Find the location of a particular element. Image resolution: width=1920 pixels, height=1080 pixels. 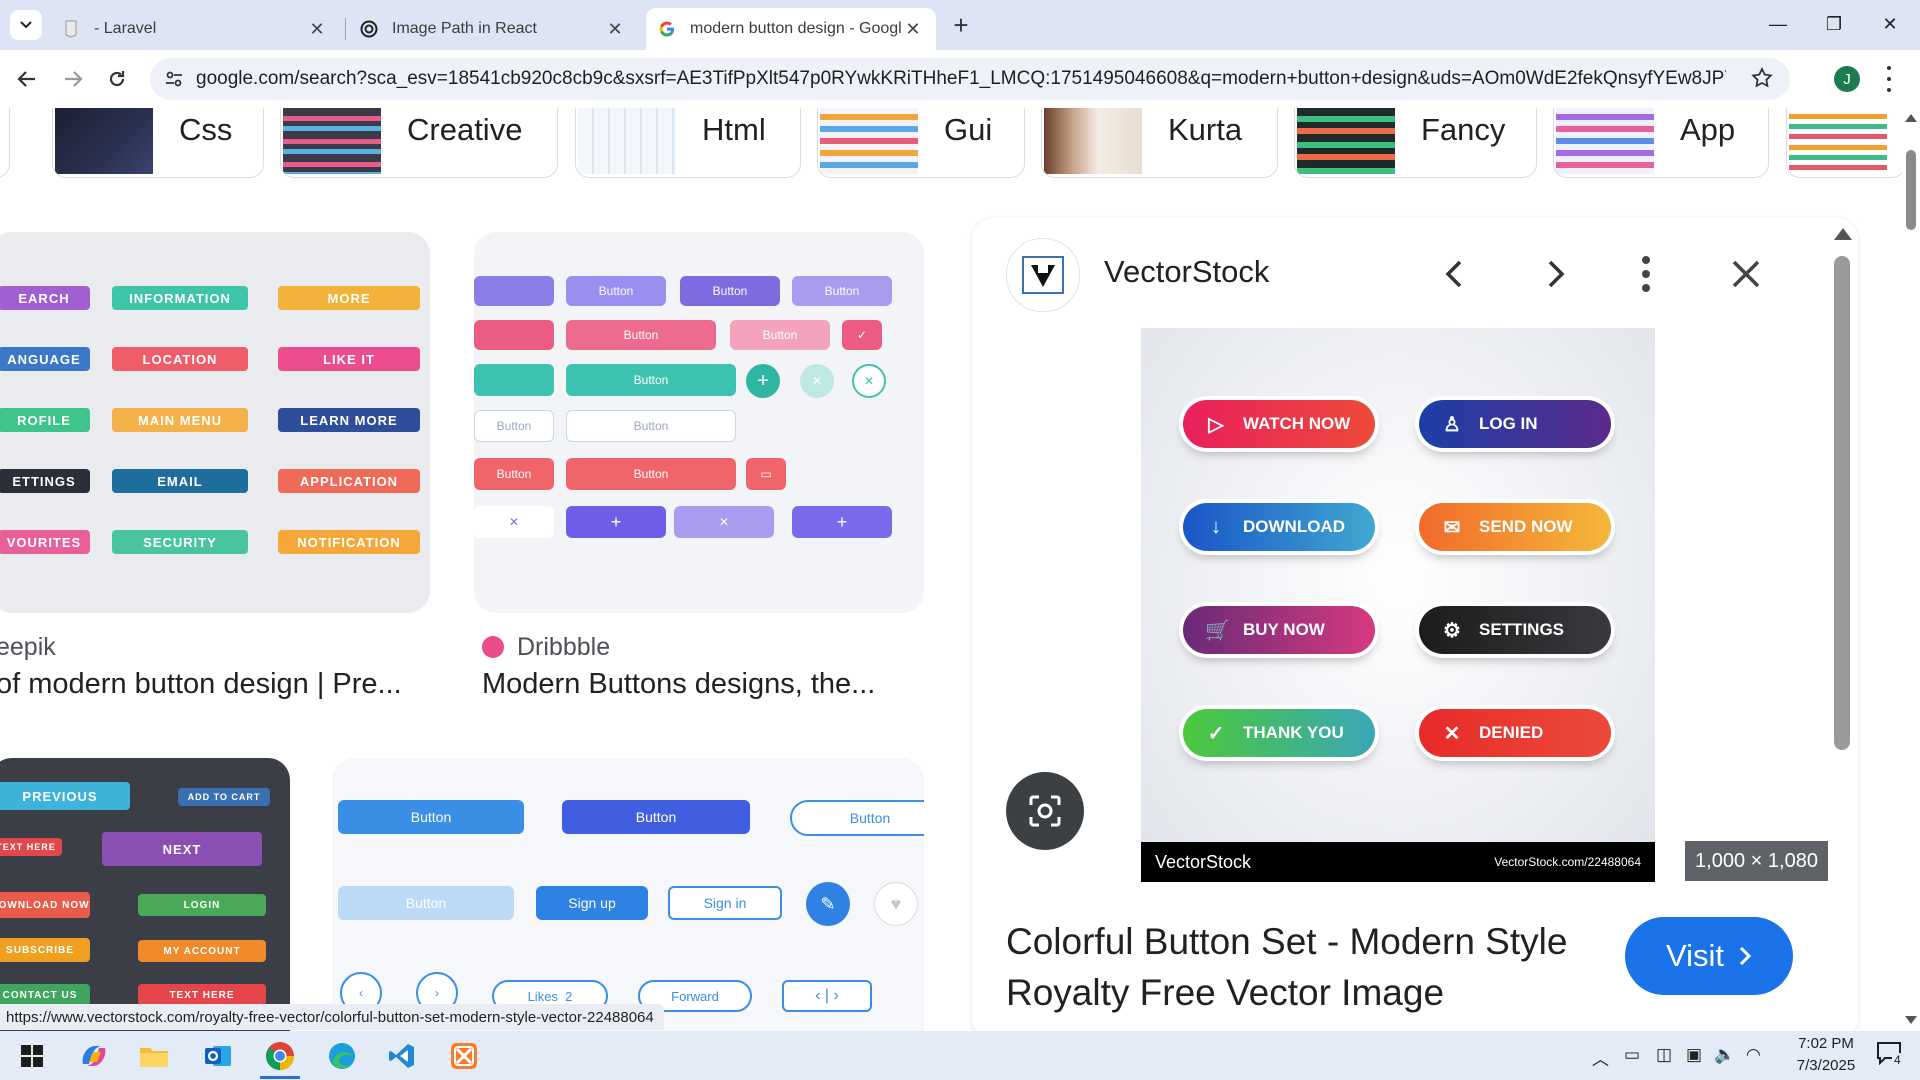

menu-kebab-icon is located at coordinates (1889, 79).